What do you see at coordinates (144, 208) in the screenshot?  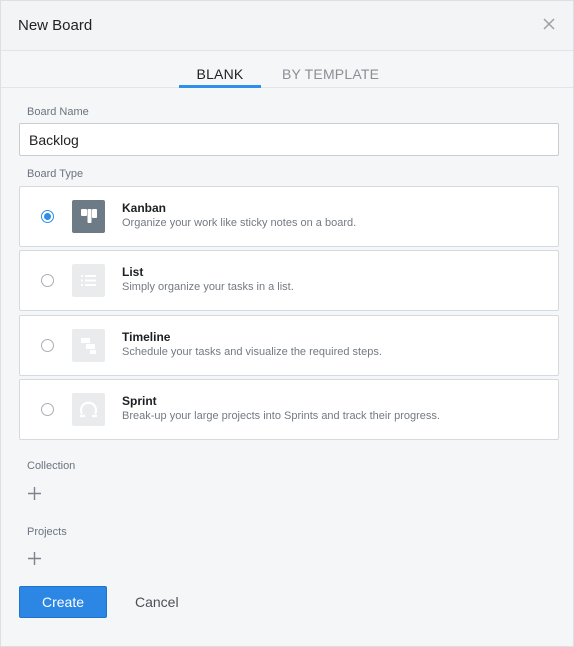 I see `board-type-title: Kanban` at bounding box center [144, 208].